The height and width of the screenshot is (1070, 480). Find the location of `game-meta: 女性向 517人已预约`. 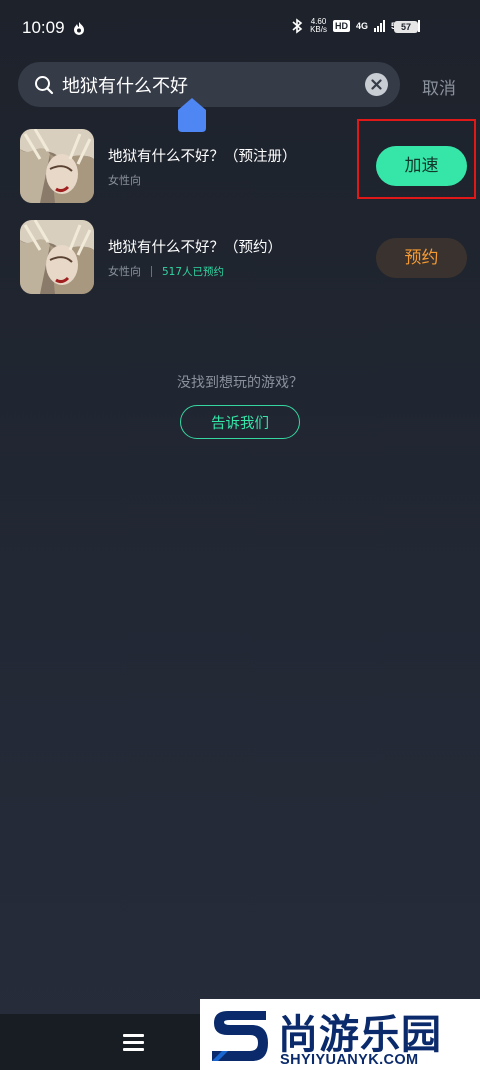

game-meta: 女性向 517人已预约 is located at coordinates (166, 271).